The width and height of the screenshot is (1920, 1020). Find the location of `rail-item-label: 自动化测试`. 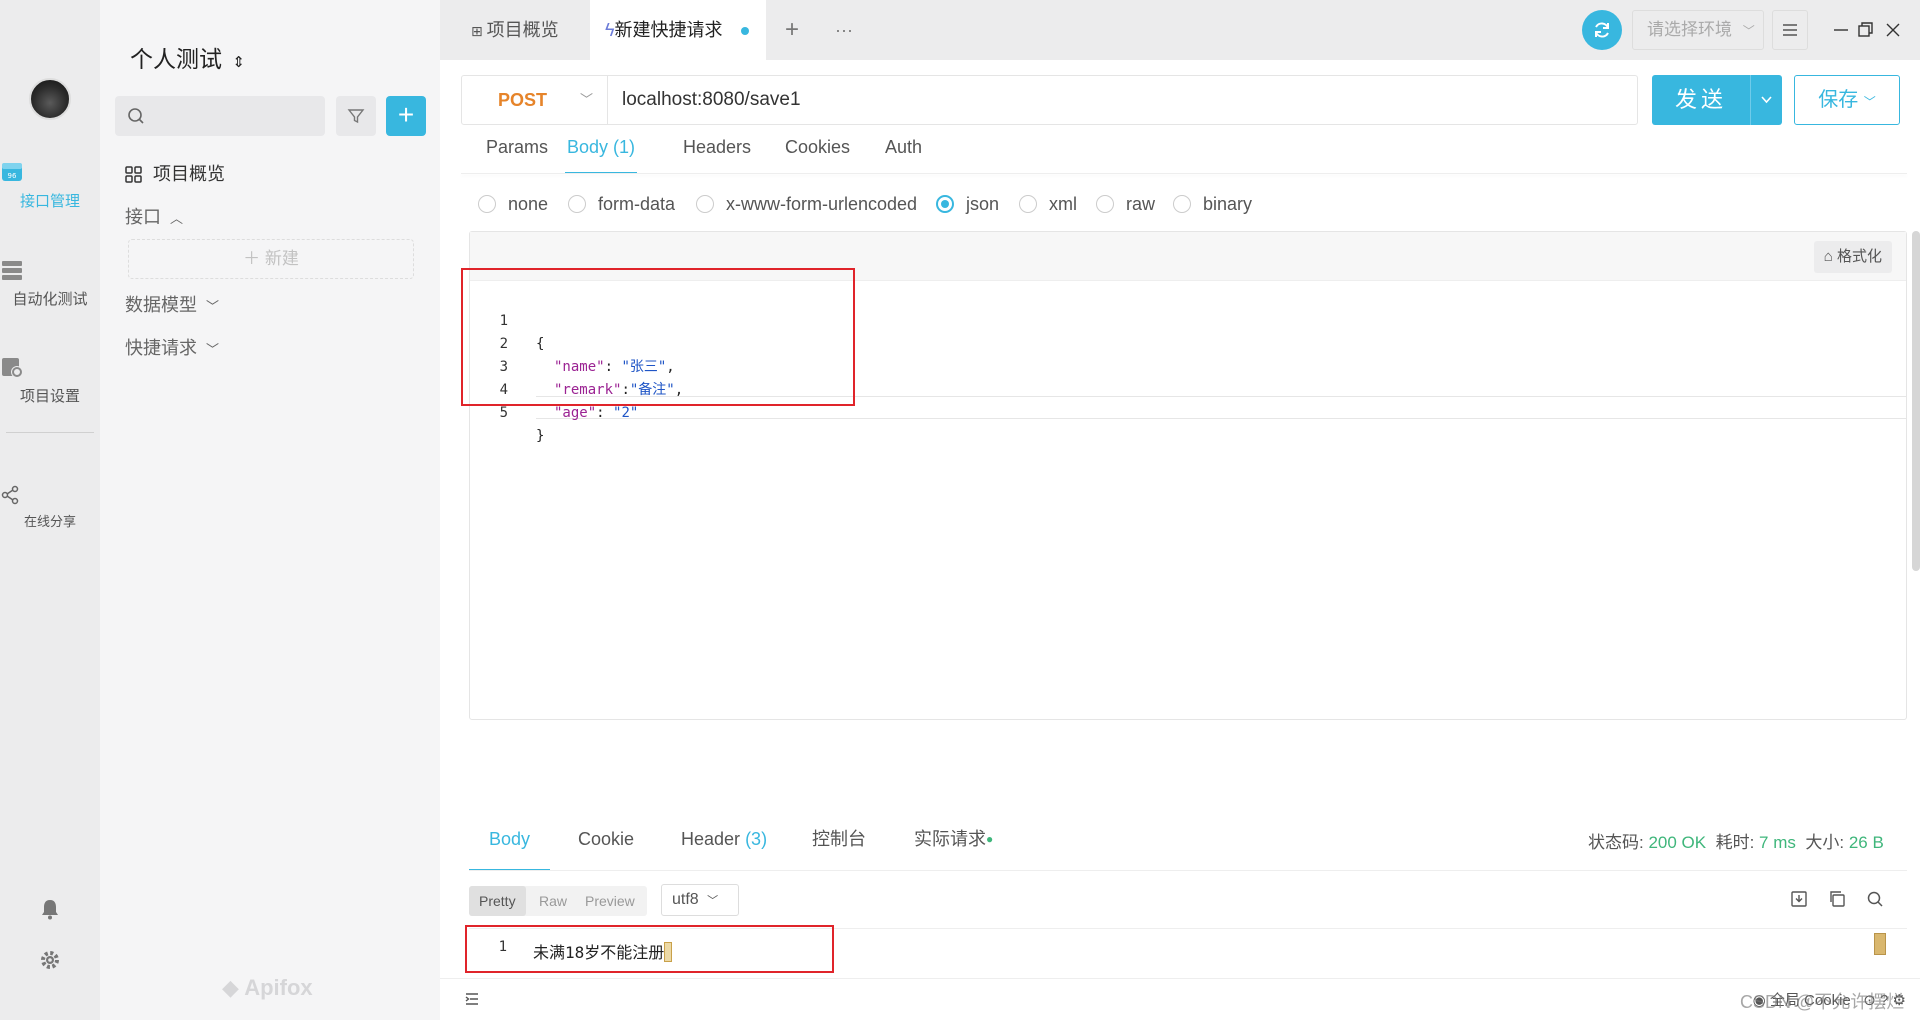

rail-item-label: 自动化测试 is located at coordinates (50, 299).